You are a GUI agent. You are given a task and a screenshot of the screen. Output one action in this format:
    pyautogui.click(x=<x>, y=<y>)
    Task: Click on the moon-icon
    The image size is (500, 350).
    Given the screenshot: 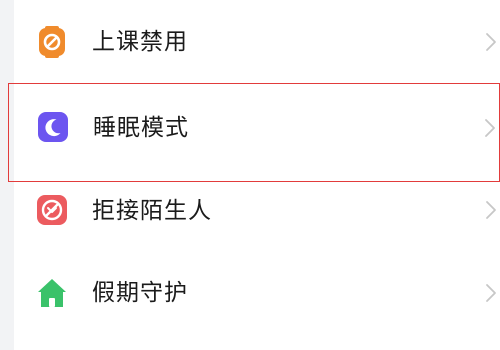 What is the action you would take?
    pyautogui.click(x=53, y=127)
    